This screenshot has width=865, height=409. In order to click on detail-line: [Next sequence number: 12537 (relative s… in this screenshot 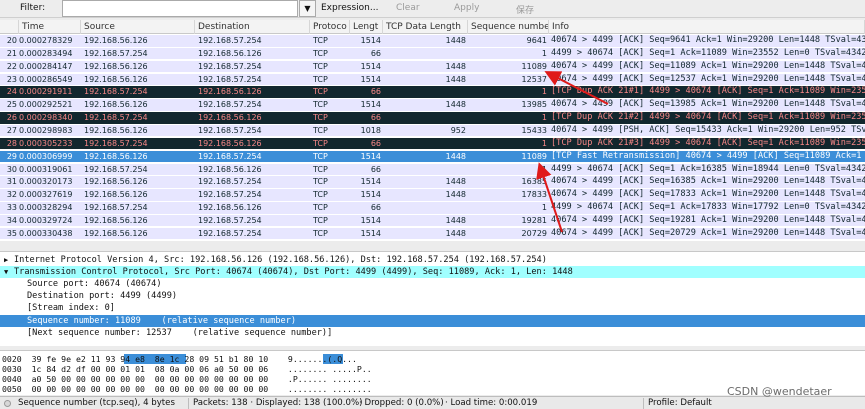, I will do `click(432, 333)`.